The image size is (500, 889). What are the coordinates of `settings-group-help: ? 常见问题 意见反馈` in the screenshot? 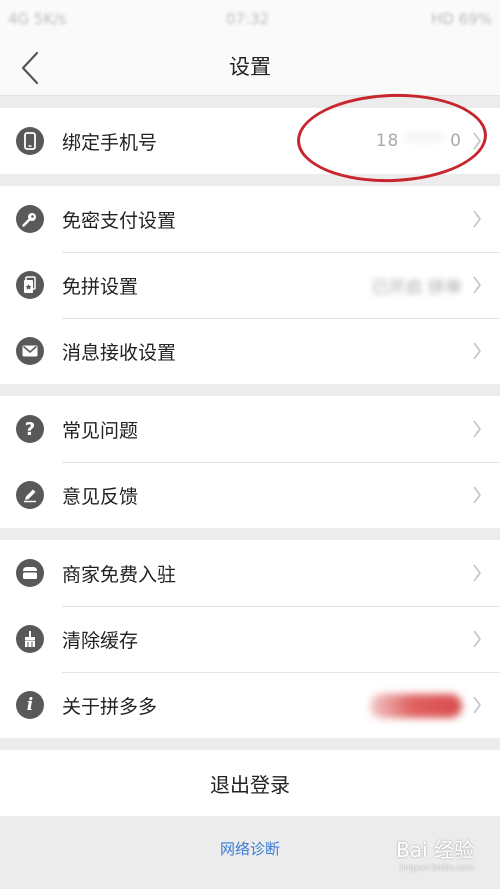 It's located at (250, 462).